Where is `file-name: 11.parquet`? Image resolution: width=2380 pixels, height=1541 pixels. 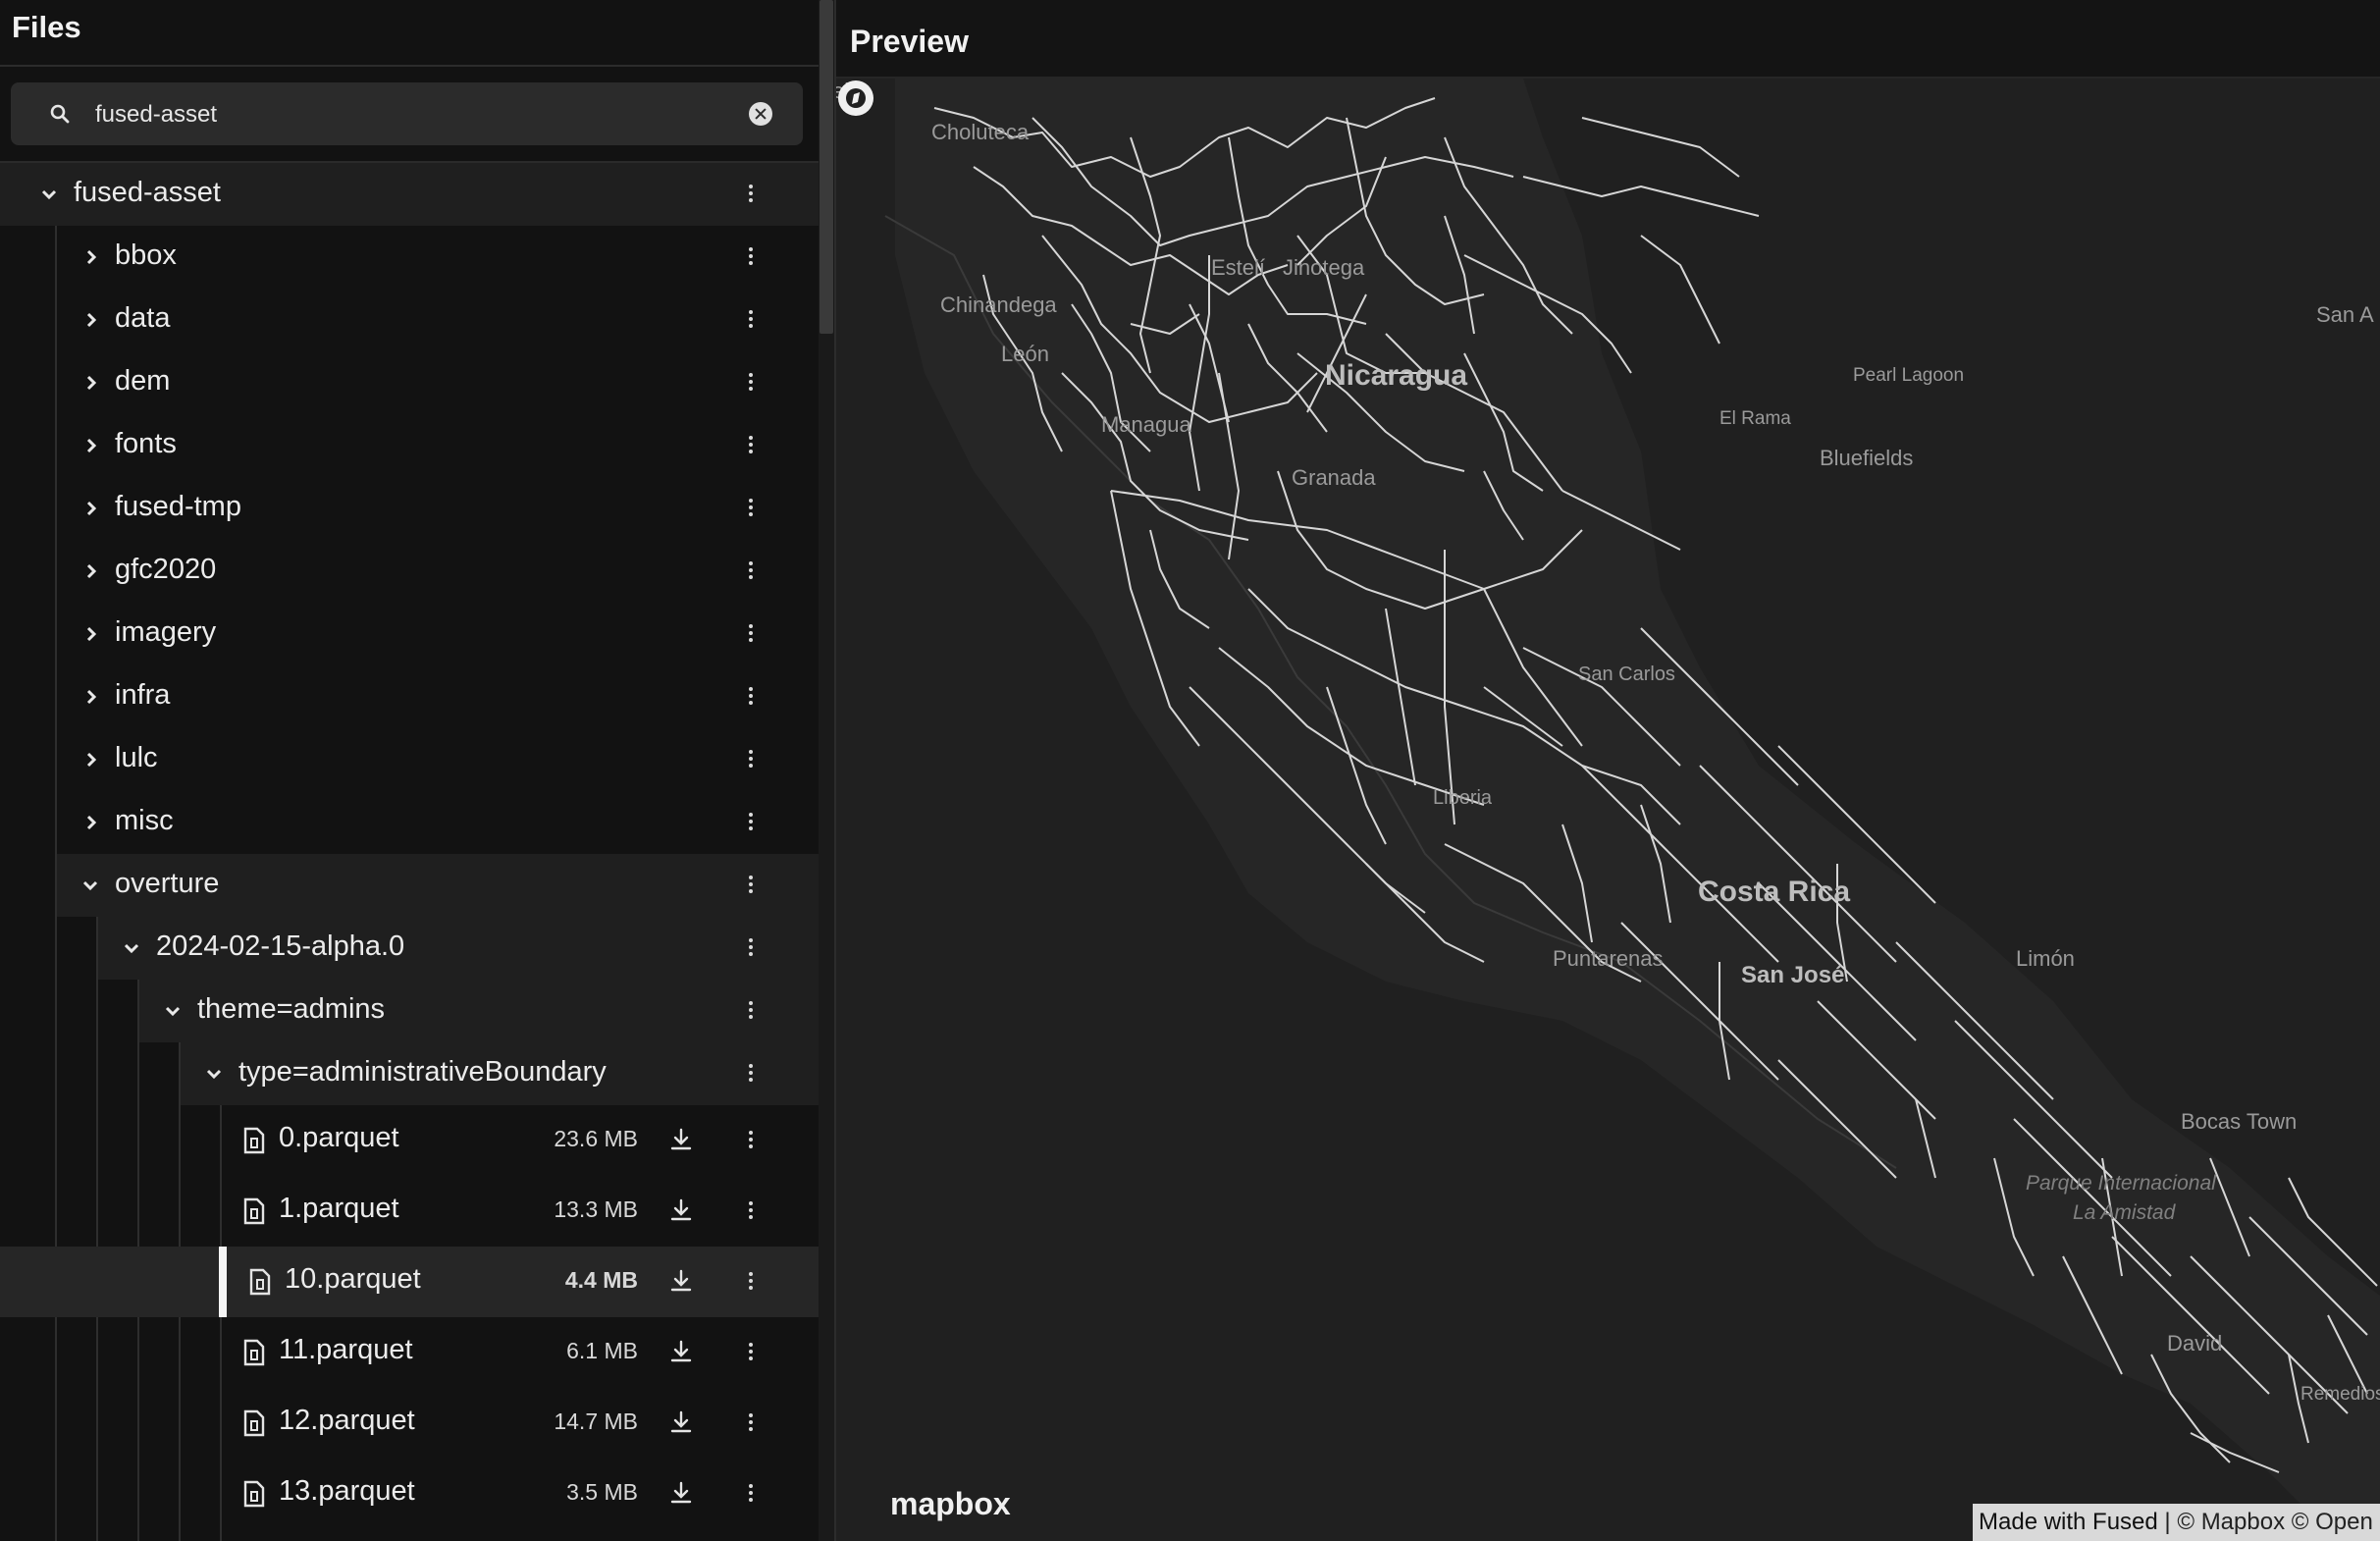 file-name: 11.parquet is located at coordinates (346, 1349).